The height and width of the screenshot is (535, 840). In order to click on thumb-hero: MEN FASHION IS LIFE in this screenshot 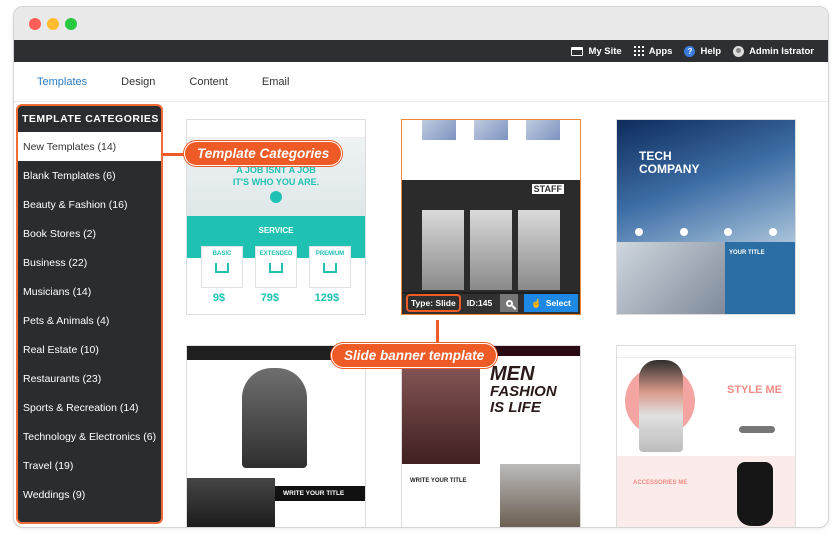, I will do `click(491, 410)`.